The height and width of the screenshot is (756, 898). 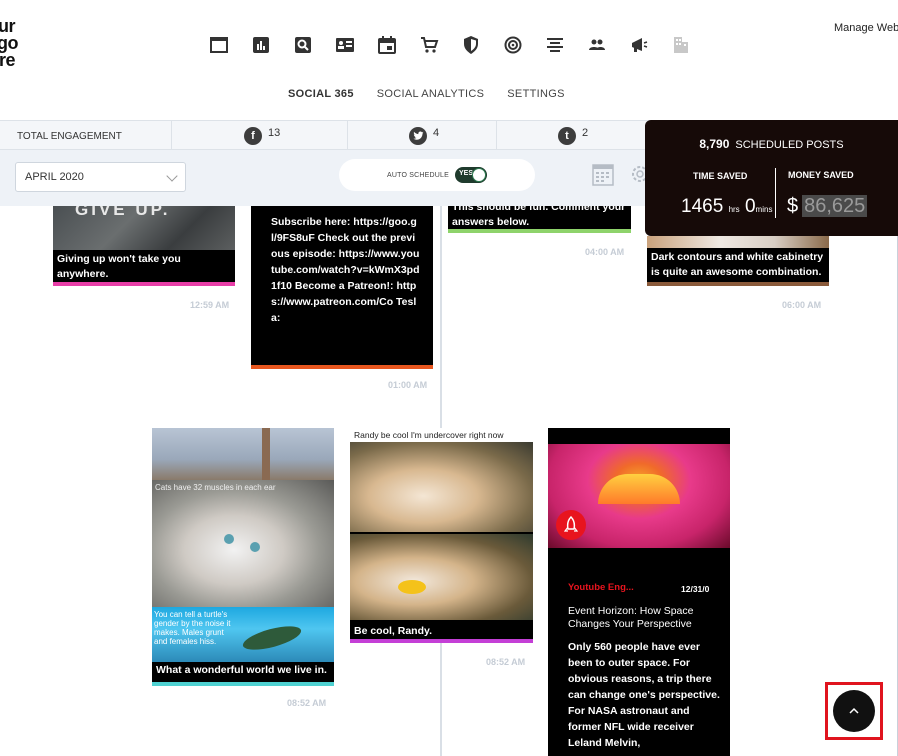 I want to click on hours-value: 1465, so click(x=702, y=206).